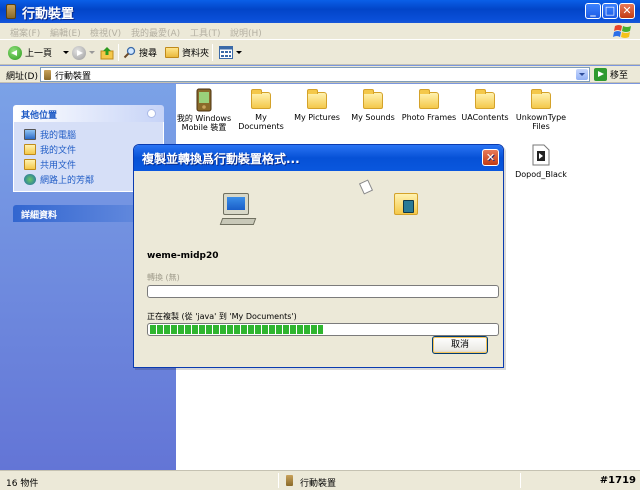  I want to click on address-bar: 網址(D) 行動裝置 移至, so click(320, 74).